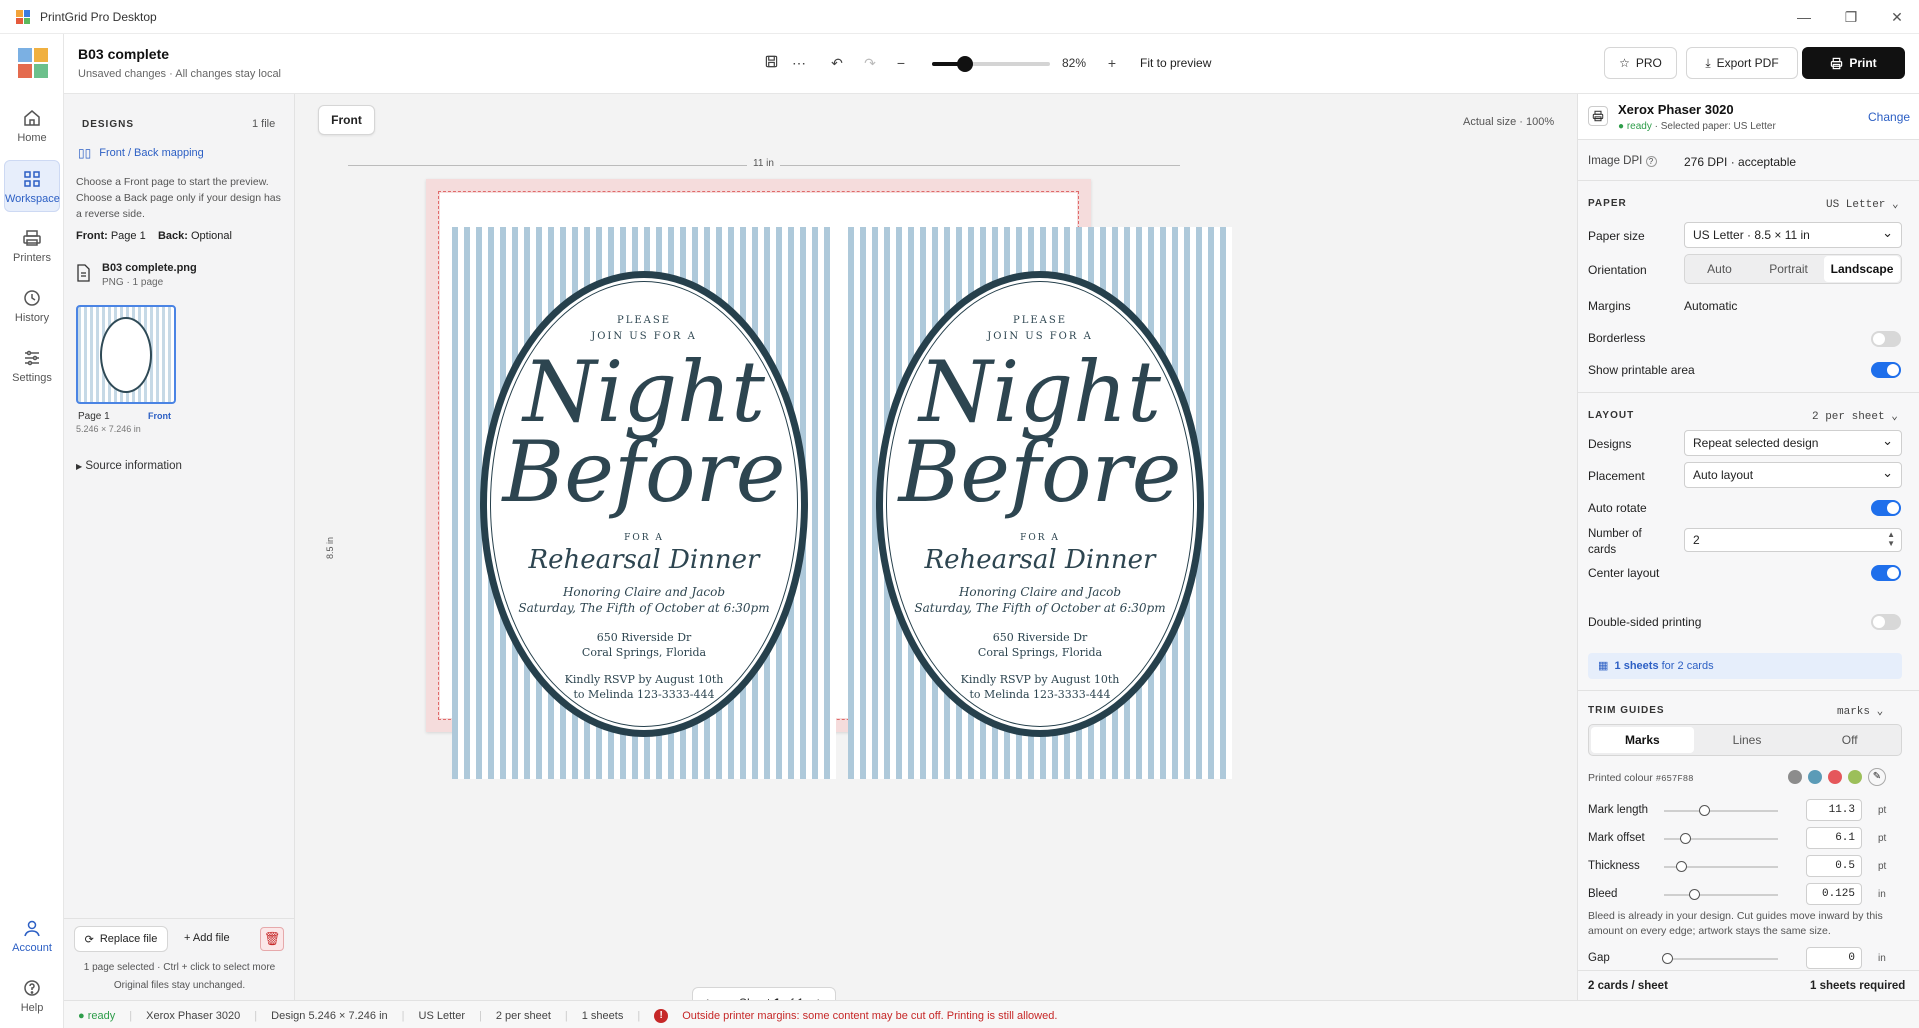 The image size is (1919, 1028). Describe the element at coordinates (1745, 666) in the screenshot. I see `sheets-summary: ▦ 1 sheets for 2 cards` at that location.